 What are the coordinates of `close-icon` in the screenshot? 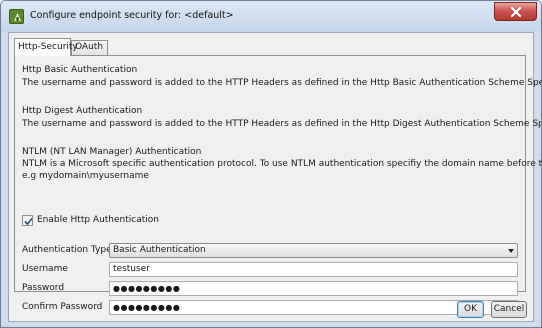 It's located at (516, 12).